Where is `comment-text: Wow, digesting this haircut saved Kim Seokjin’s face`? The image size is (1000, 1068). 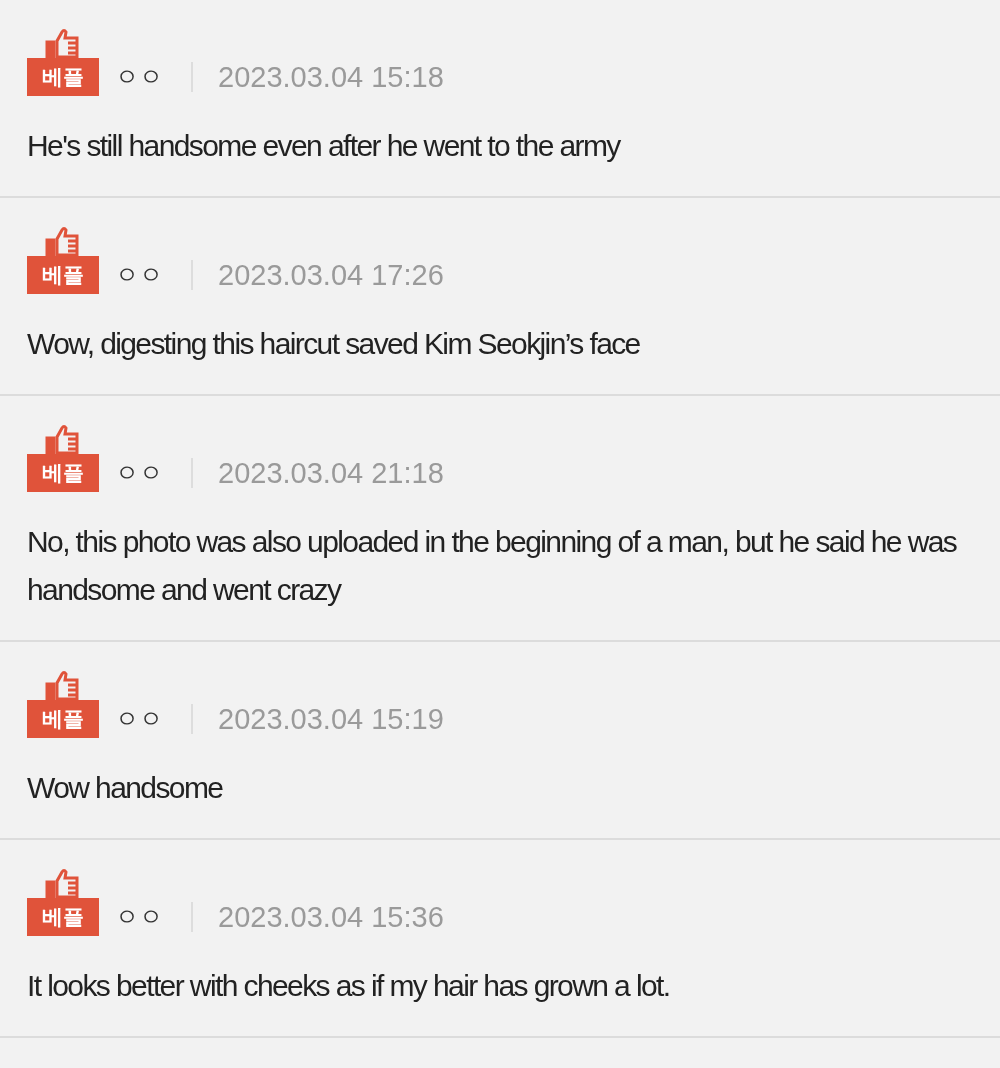 comment-text: Wow, digesting this haircut saved Kim Seokjin’s face is located at coordinates (334, 344).